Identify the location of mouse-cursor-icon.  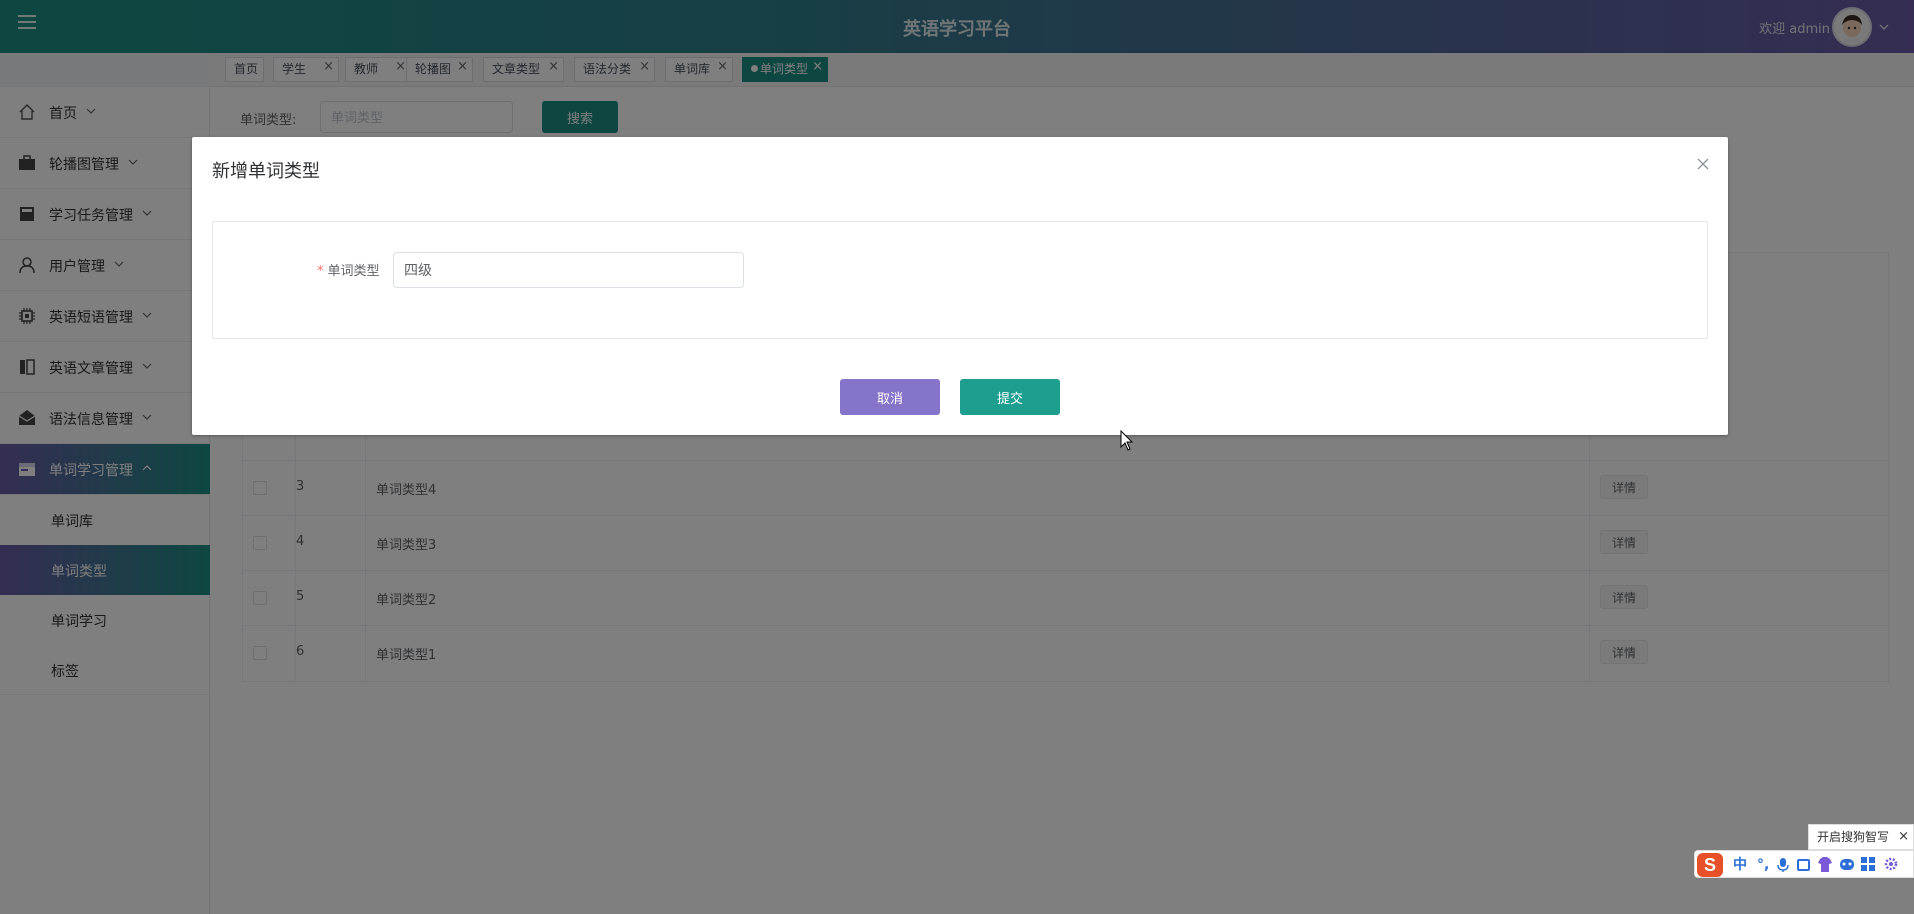
(1127, 440).